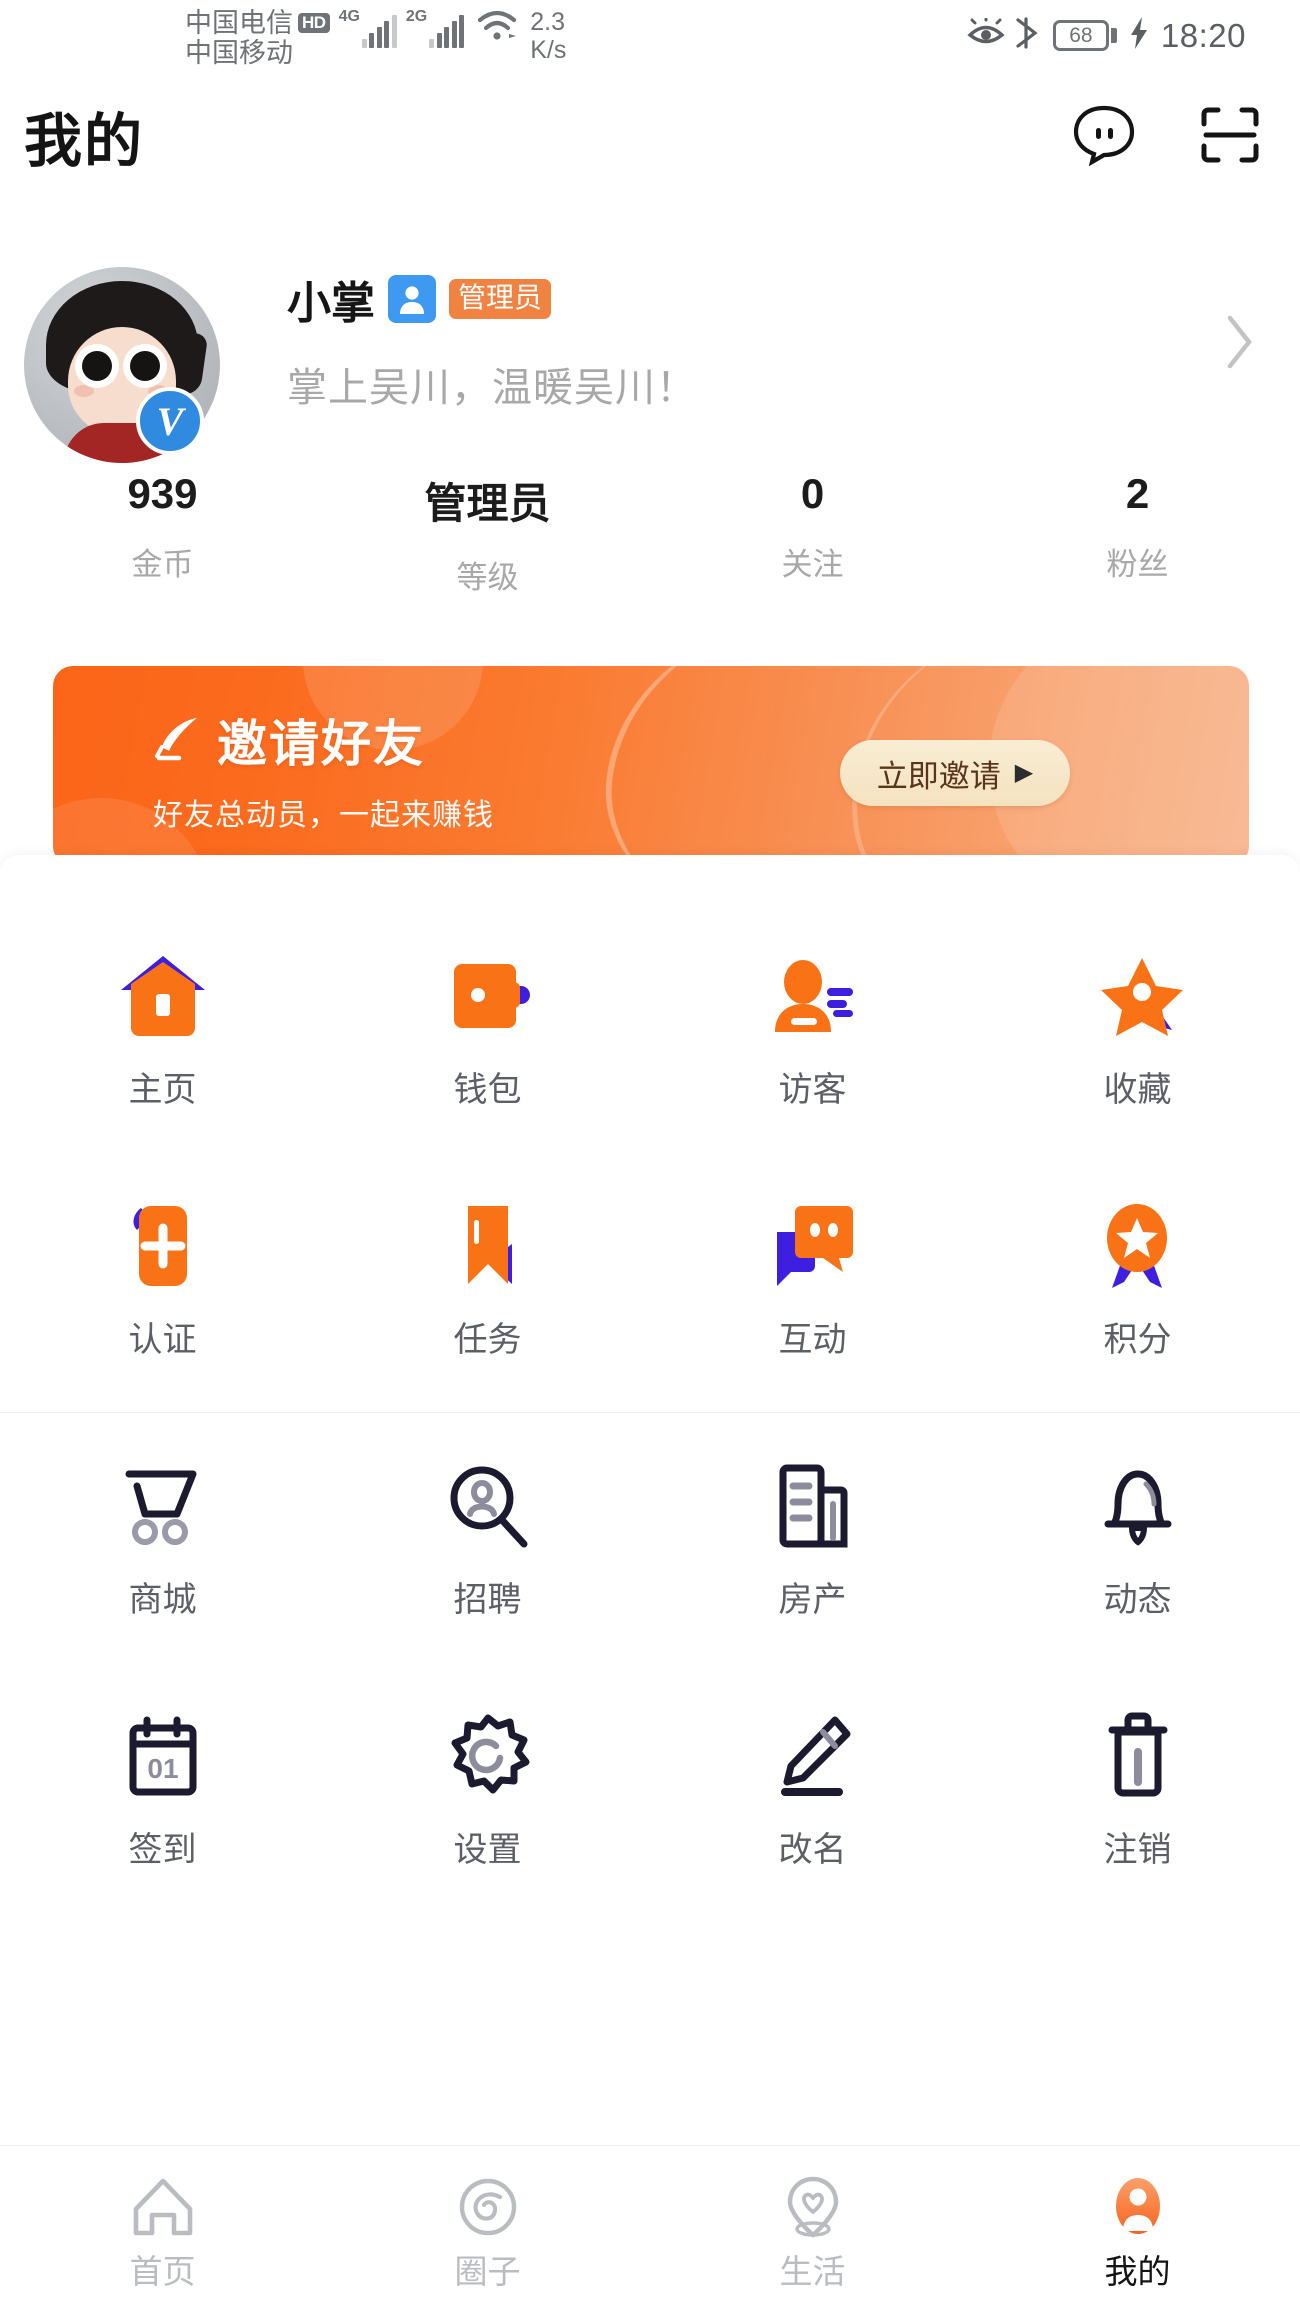 The height and width of the screenshot is (2310, 1300). What do you see at coordinates (1024, 772) in the screenshot?
I see `play-arrow-icon: ▶` at bounding box center [1024, 772].